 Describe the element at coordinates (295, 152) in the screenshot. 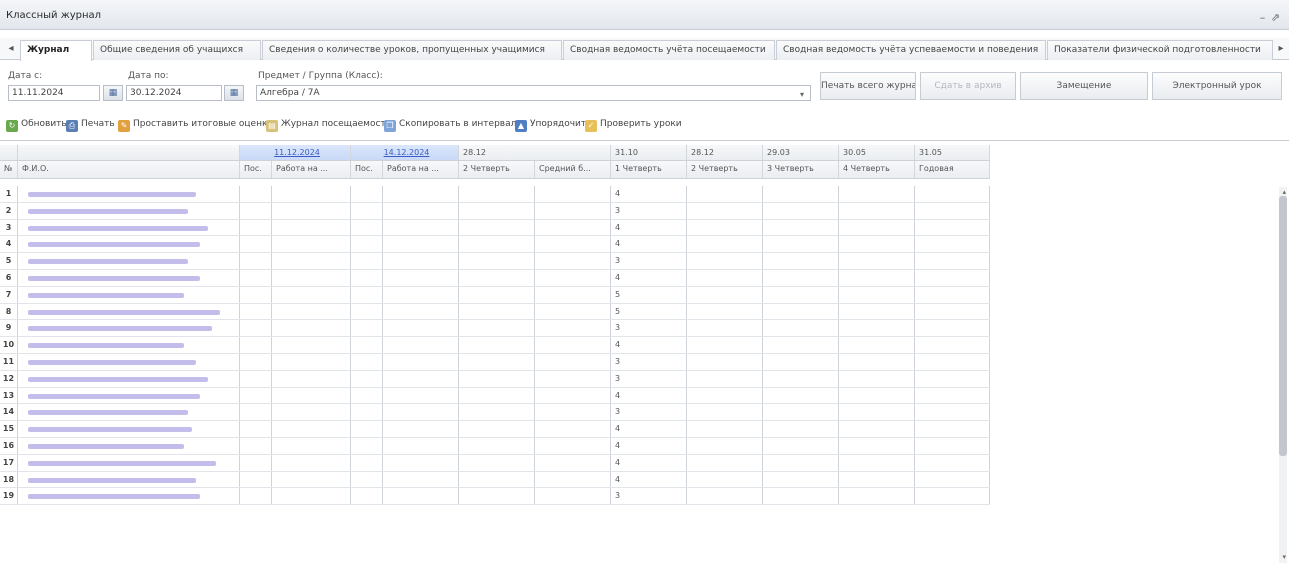

I see `lesson-date-link: 11.12.2024` at that location.